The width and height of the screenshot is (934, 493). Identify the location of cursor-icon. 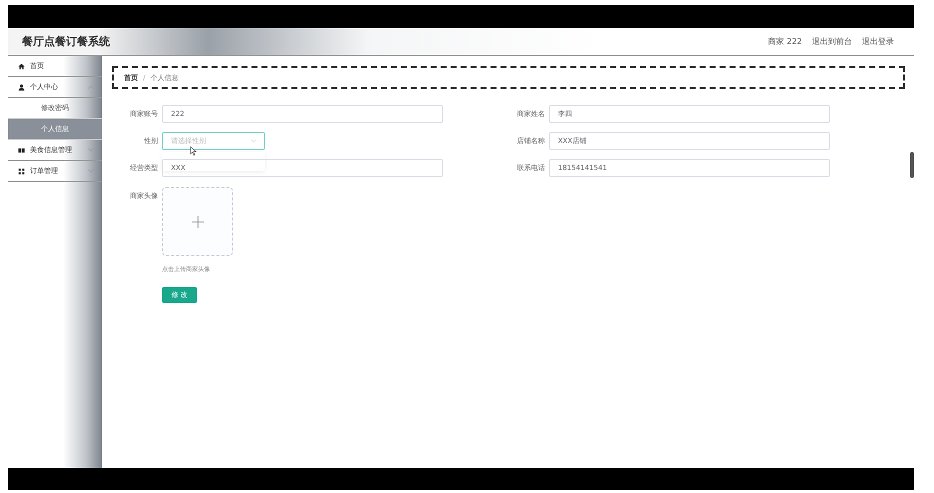
(193, 151).